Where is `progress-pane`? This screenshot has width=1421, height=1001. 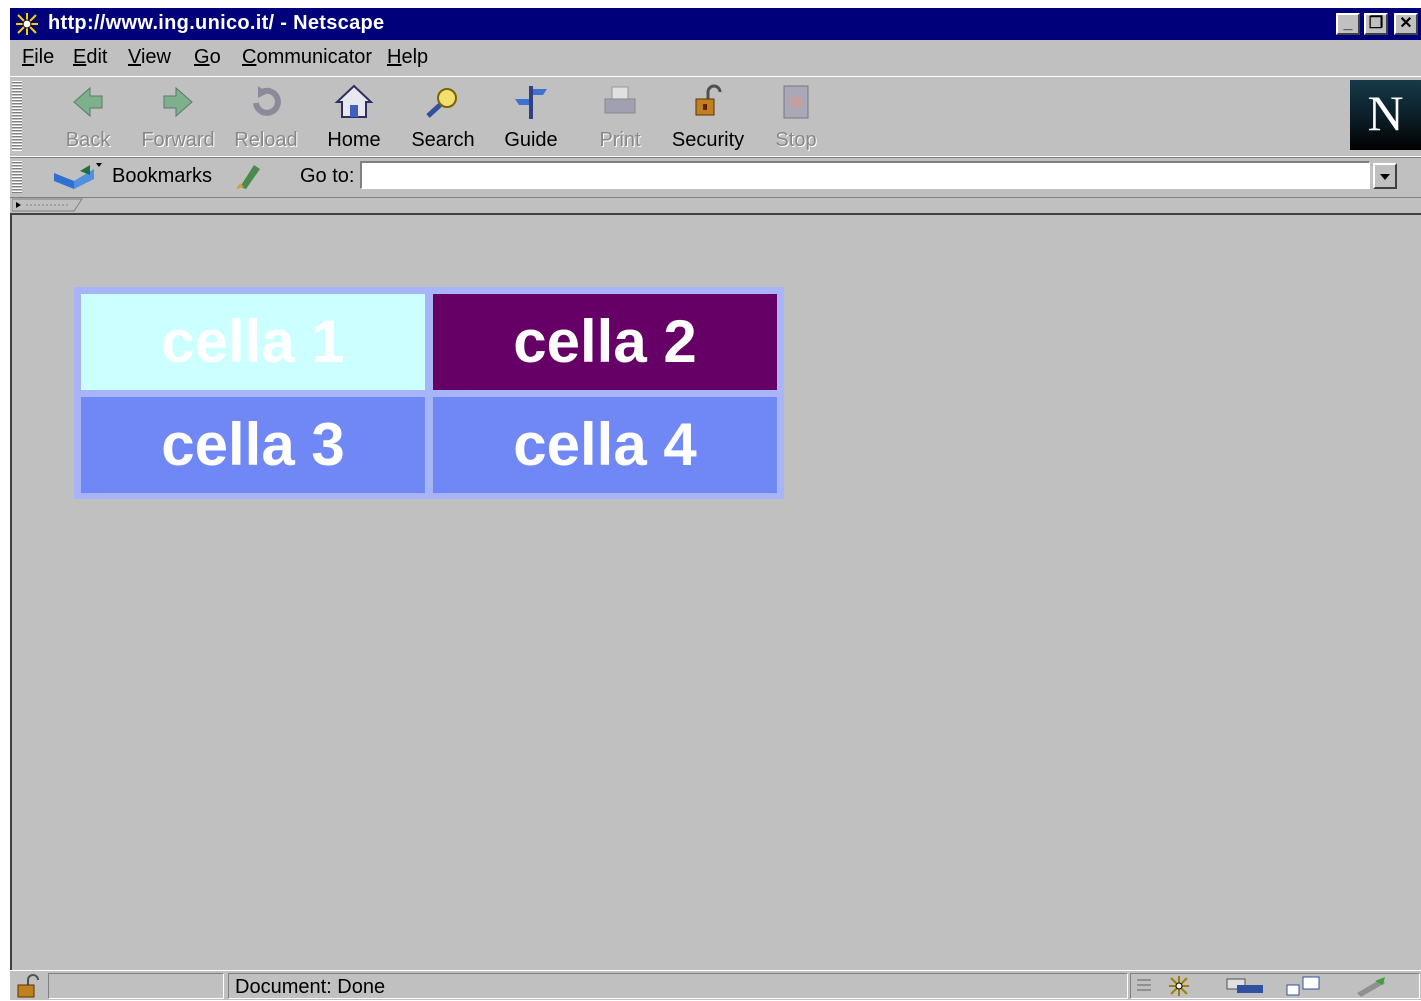
progress-pane is located at coordinates (136, 986).